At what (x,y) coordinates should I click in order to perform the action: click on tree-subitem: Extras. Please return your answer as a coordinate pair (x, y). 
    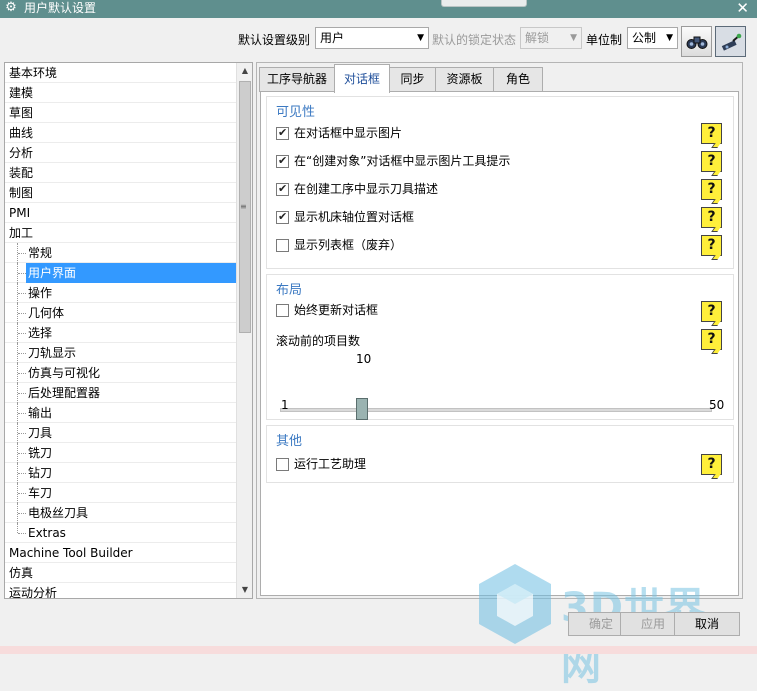
    Looking at the image, I should click on (121, 533).